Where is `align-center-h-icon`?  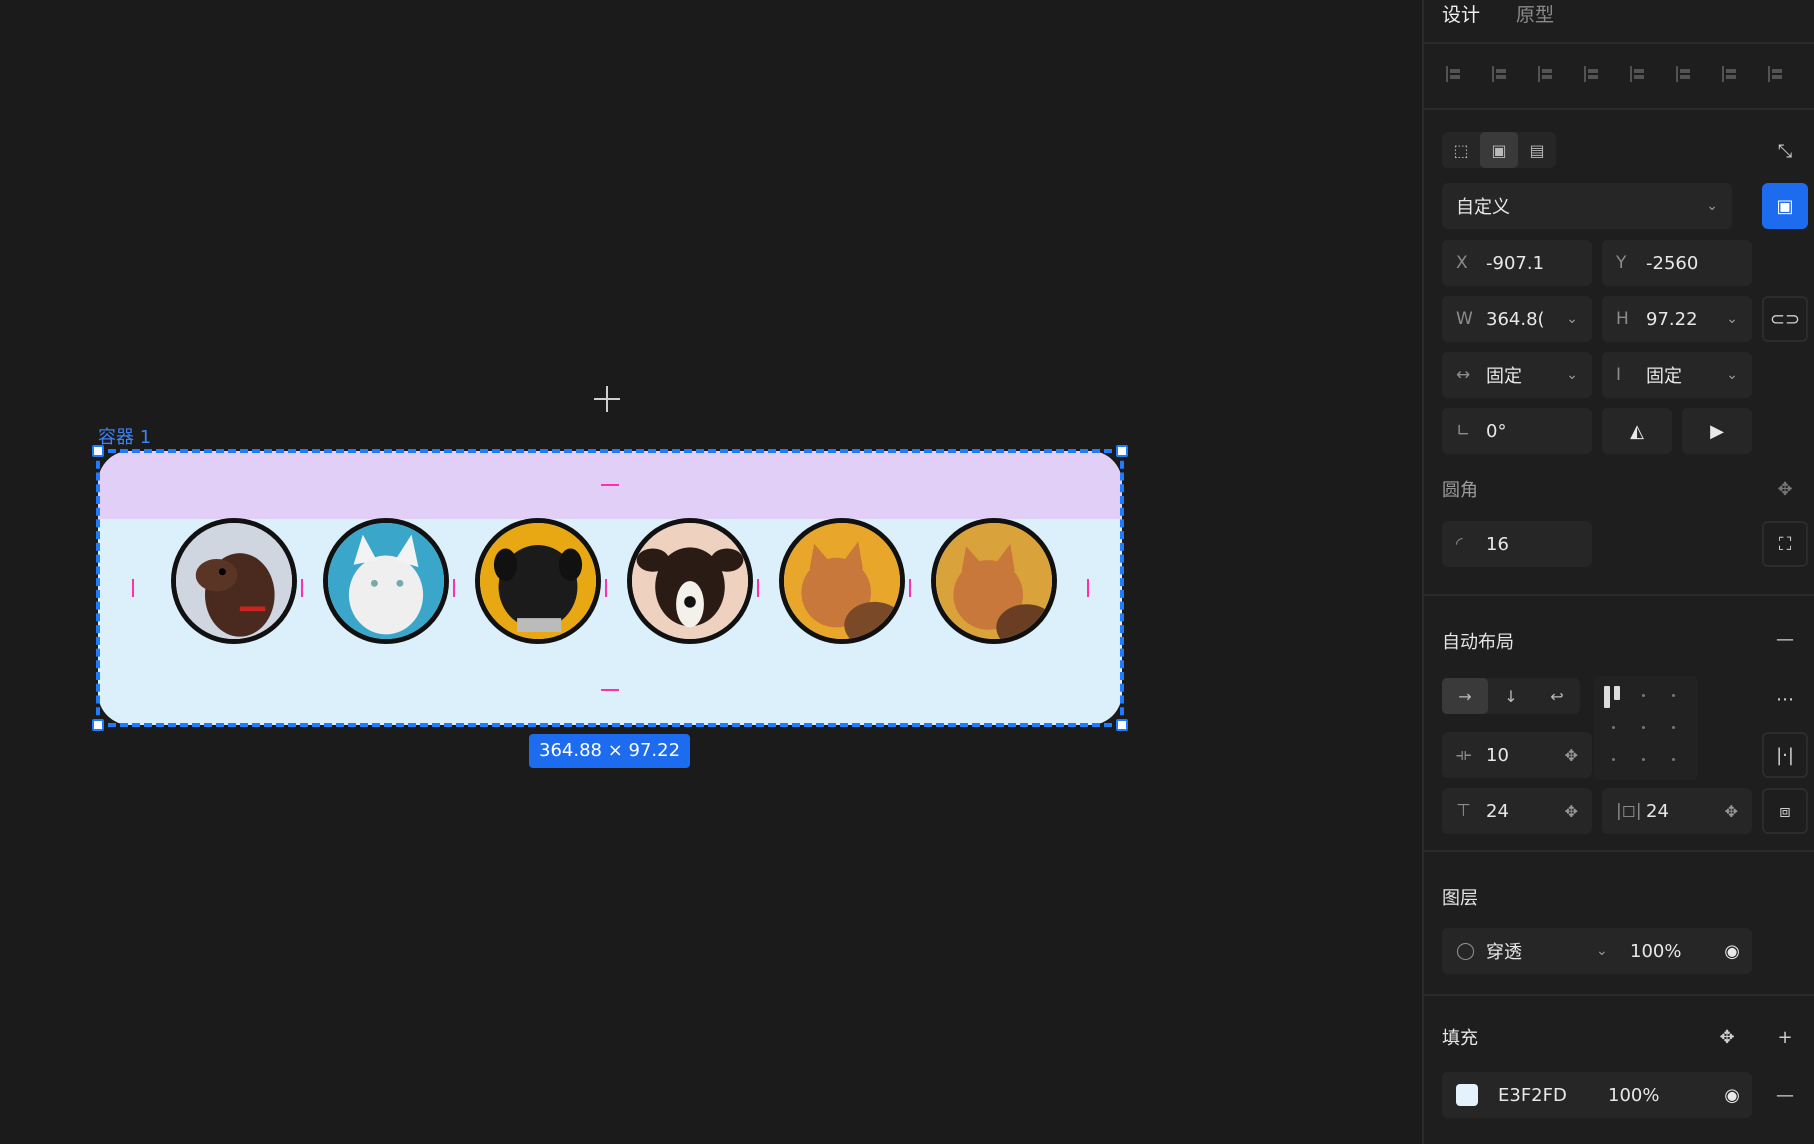 align-center-h-icon is located at coordinates (1500, 74).